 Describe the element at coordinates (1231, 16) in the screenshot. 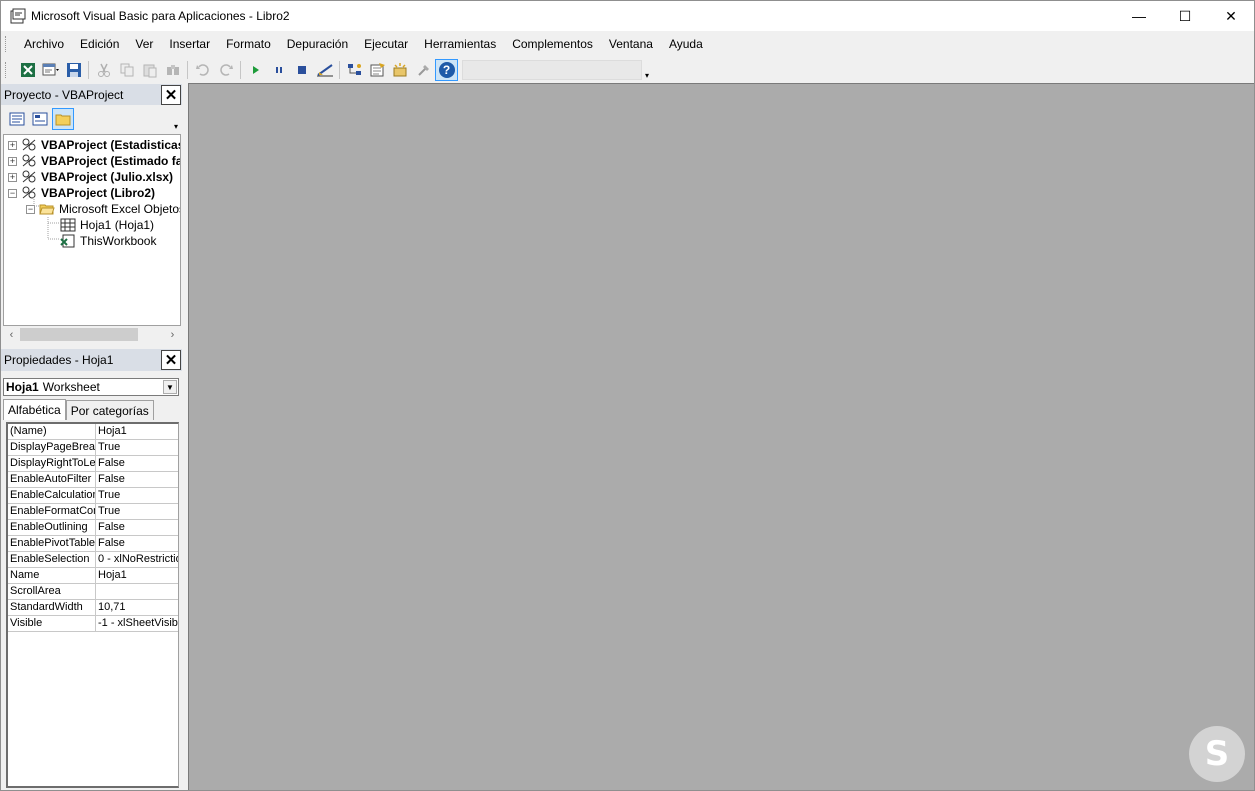

I see `close-button: ✕` at that location.